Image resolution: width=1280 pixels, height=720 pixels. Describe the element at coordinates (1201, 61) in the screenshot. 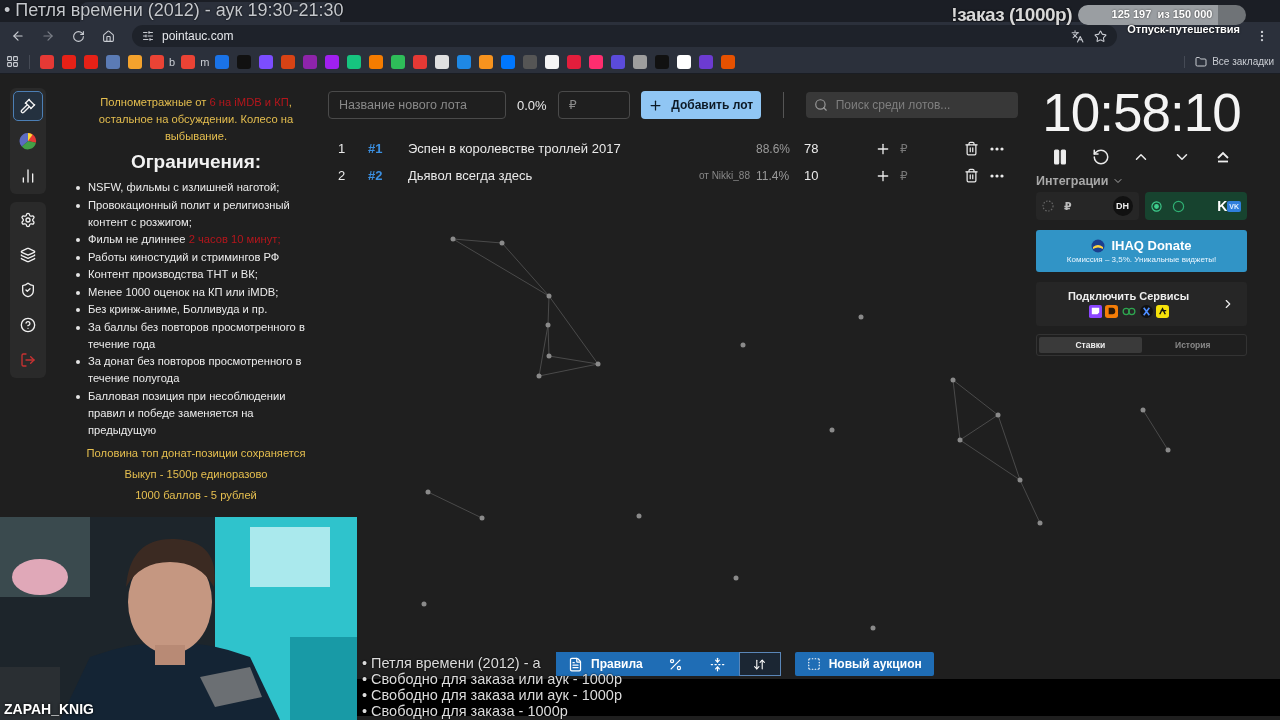

I see `folder-icon` at that location.